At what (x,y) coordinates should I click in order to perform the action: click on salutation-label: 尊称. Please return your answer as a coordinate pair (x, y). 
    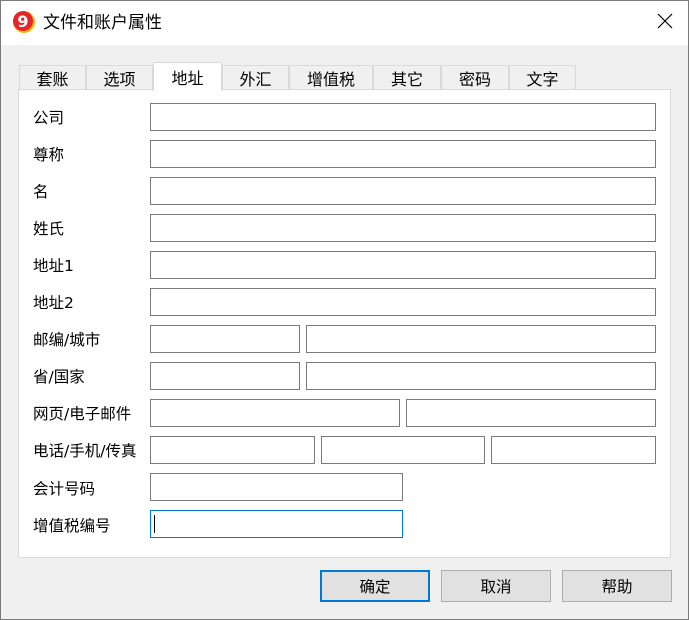
    Looking at the image, I should click on (49, 155).